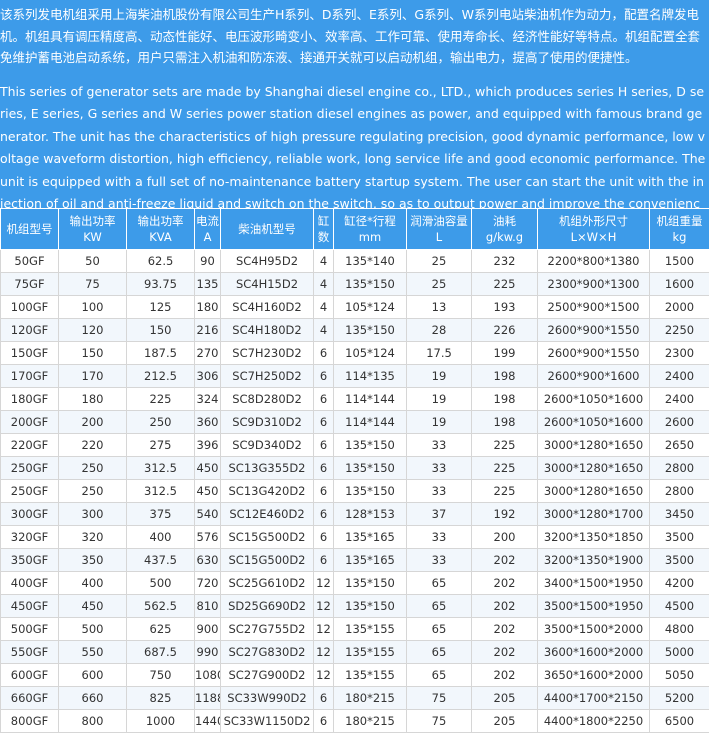 This screenshot has width=709, height=747. Describe the element at coordinates (439, 629) in the screenshot. I see `table-cell: 65` at that location.